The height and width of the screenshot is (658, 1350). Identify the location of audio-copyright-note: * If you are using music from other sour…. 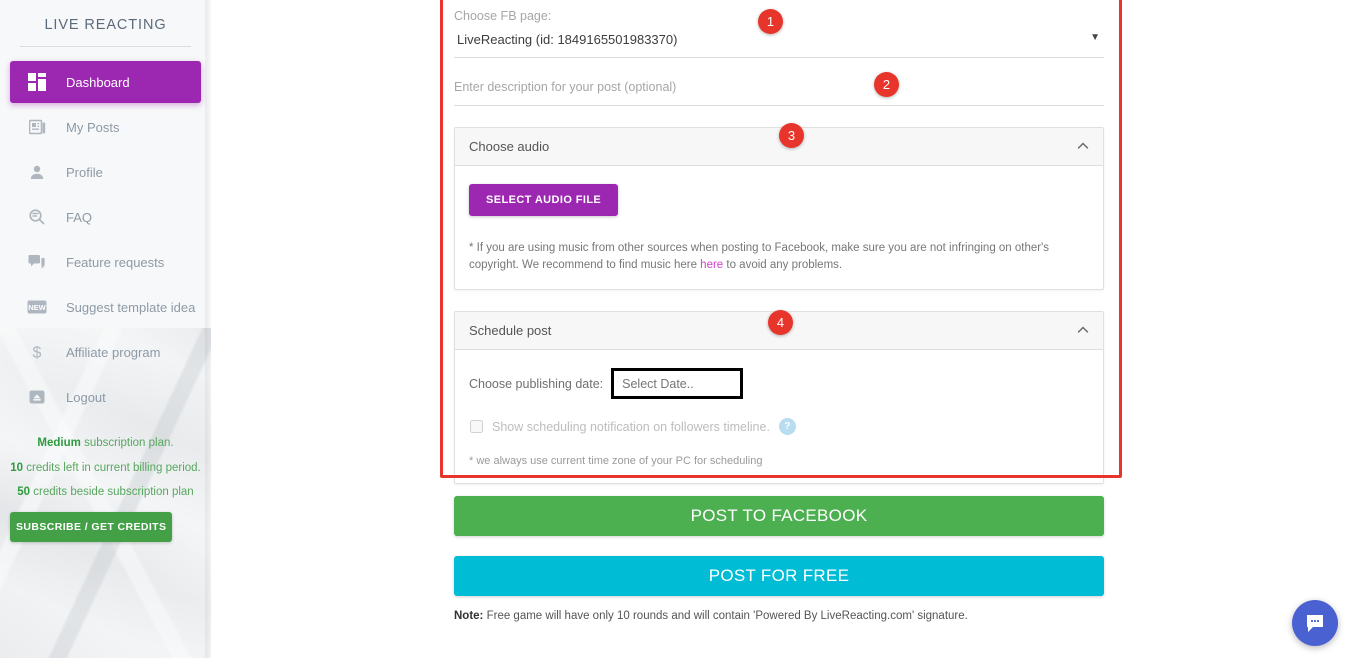
(779, 256).